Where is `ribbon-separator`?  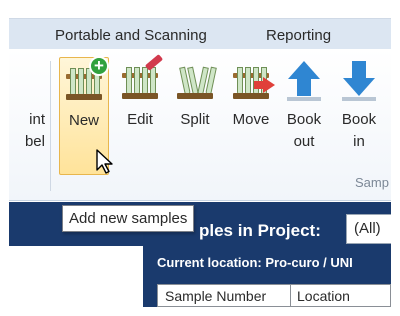
ribbon-separator is located at coordinates (50, 126).